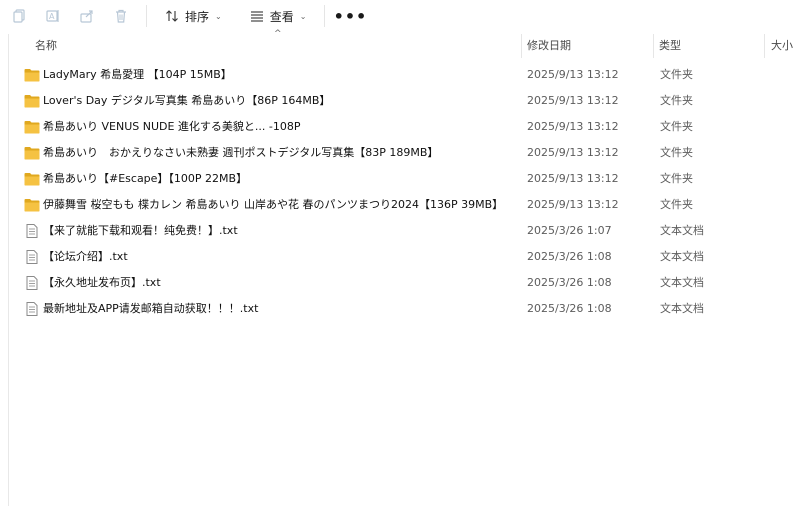 The image size is (800, 506). I want to click on delete-icon, so click(121, 16).